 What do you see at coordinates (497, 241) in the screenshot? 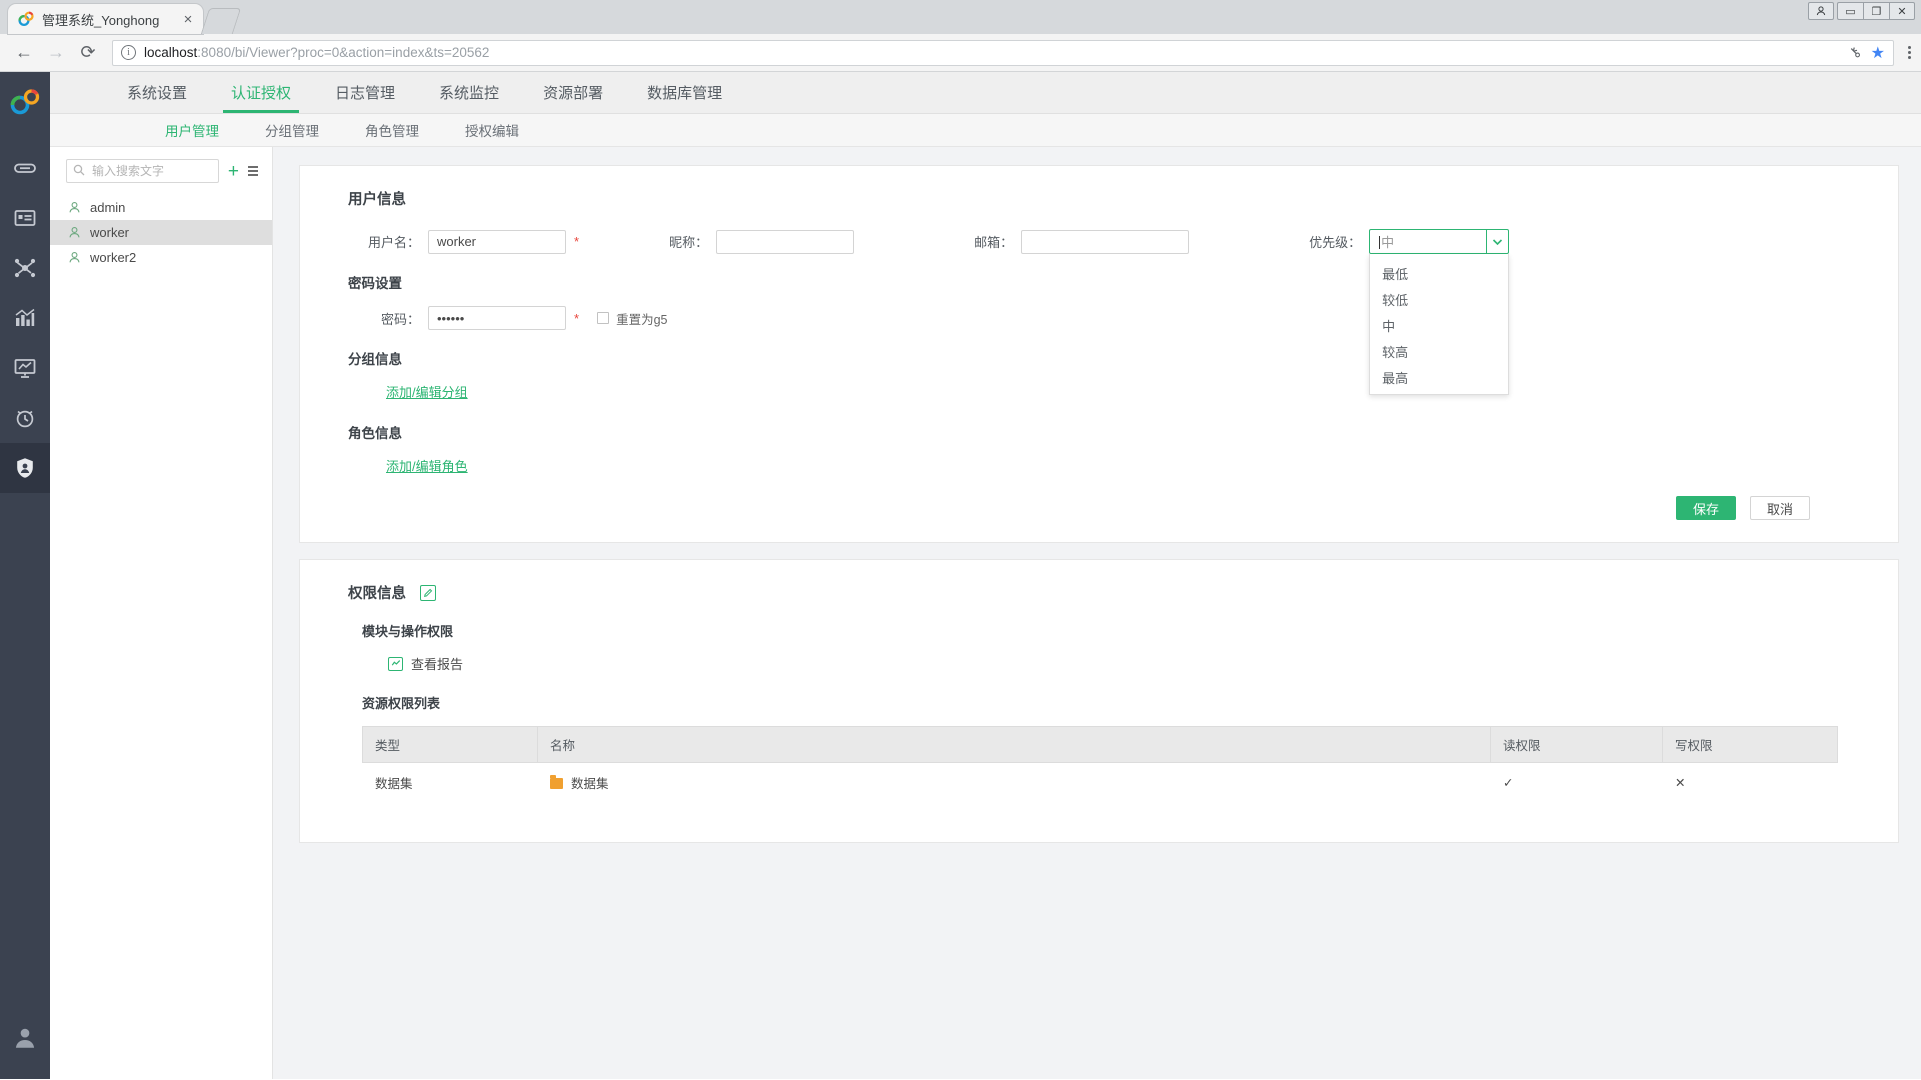
I see `username-input` at bounding box center [497, 241].